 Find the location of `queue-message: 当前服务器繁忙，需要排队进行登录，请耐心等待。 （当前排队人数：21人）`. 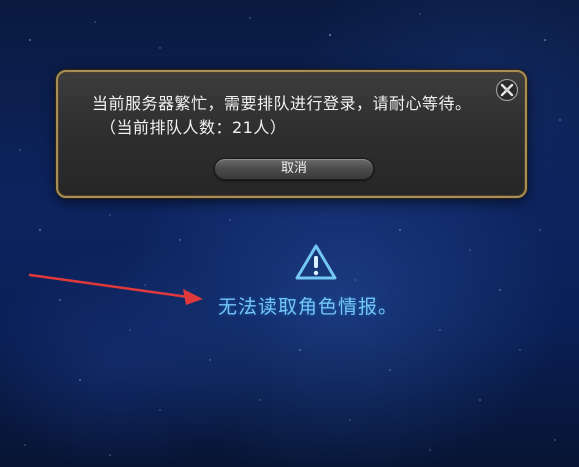

queue-message: 当前服务器繁忙，需要排队进行登录，请耐心等待。 （当前排队人数：21人） is located at coordinates (282, 116).